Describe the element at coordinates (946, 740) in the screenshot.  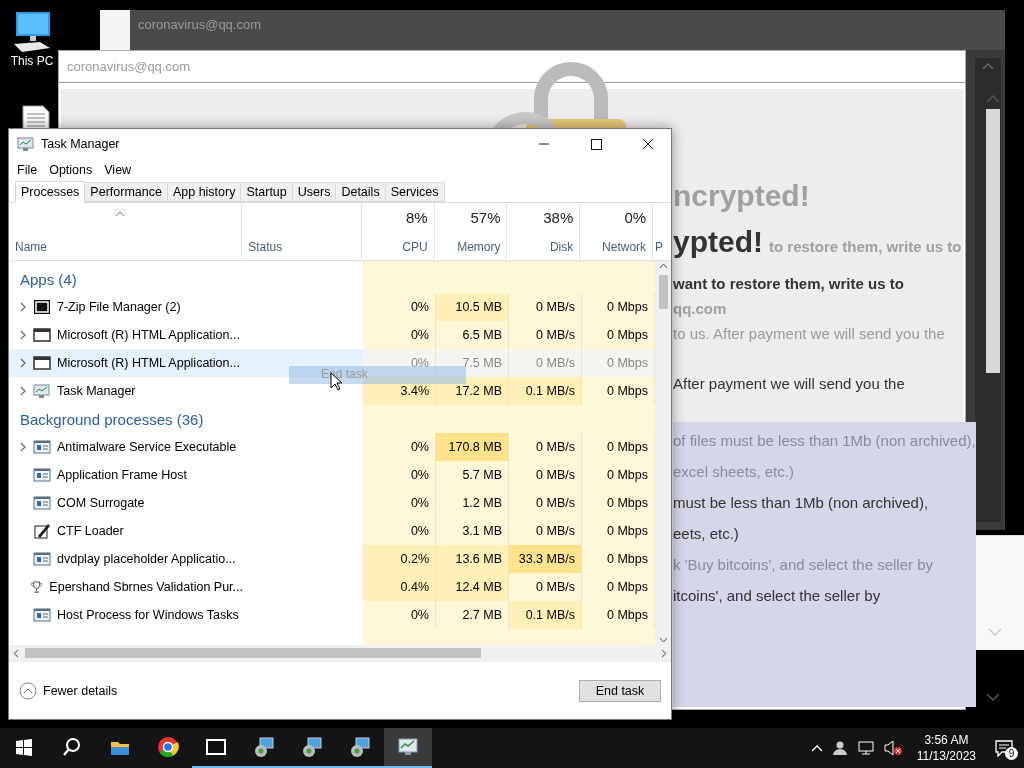
I see `clock-time: 3:56 AM` at that location.